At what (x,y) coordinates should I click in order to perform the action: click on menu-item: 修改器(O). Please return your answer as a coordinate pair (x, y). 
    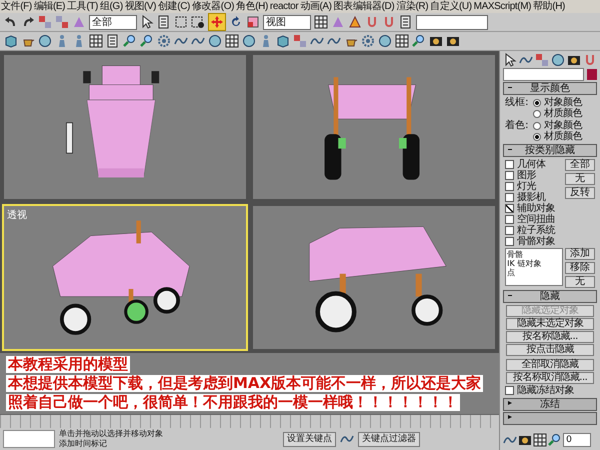
    Looking at the image, I should click on (213, 6).